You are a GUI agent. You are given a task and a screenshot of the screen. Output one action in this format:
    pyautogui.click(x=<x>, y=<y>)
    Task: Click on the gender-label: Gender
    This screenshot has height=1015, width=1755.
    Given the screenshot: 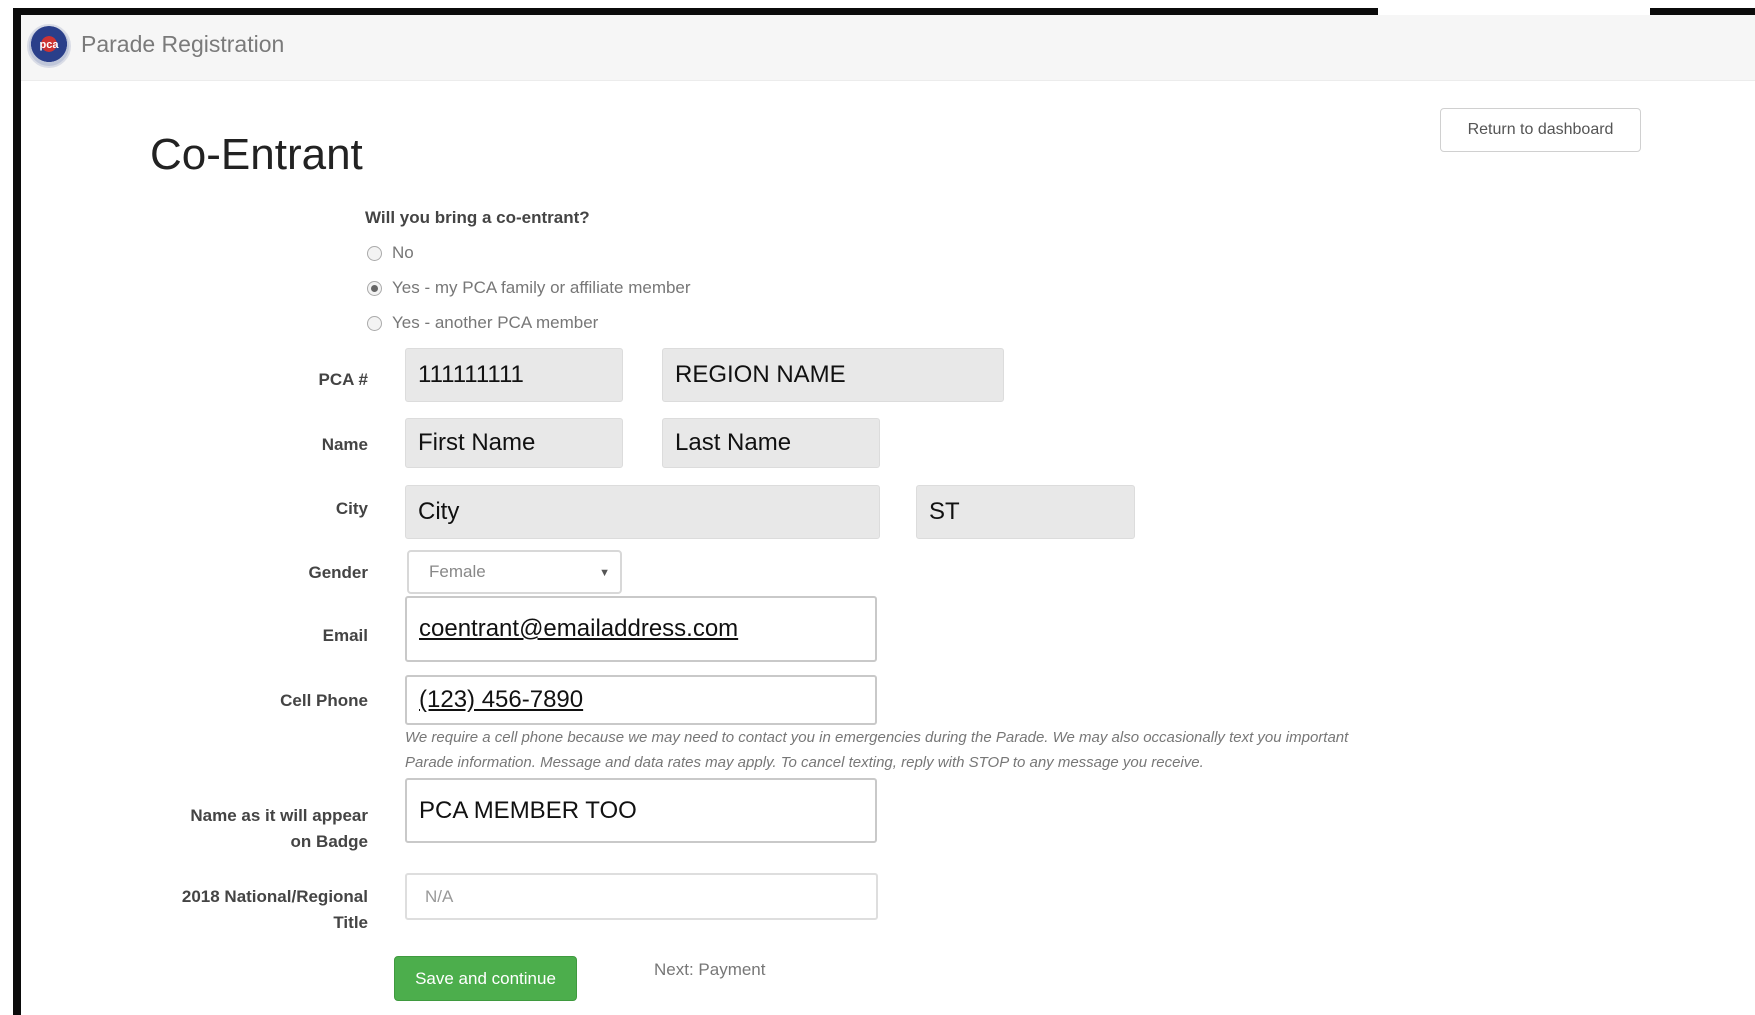 What is the action you would take?
    pyautogui.click(x=338, y=572)
    